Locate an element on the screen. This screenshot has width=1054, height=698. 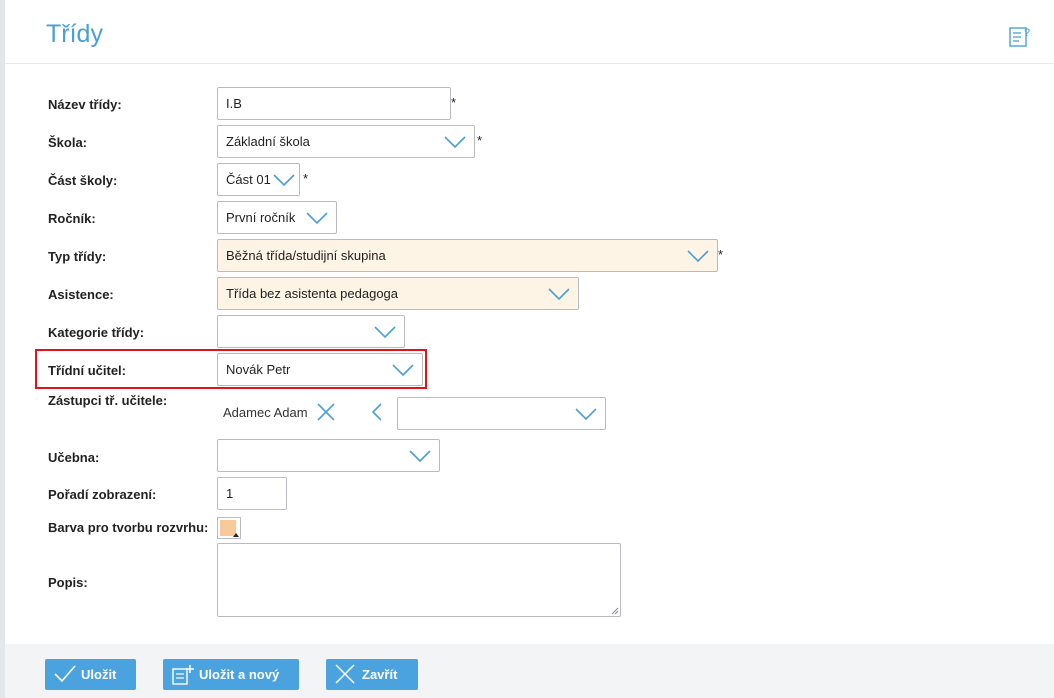
color-picker is located at coordinates (229, 528).